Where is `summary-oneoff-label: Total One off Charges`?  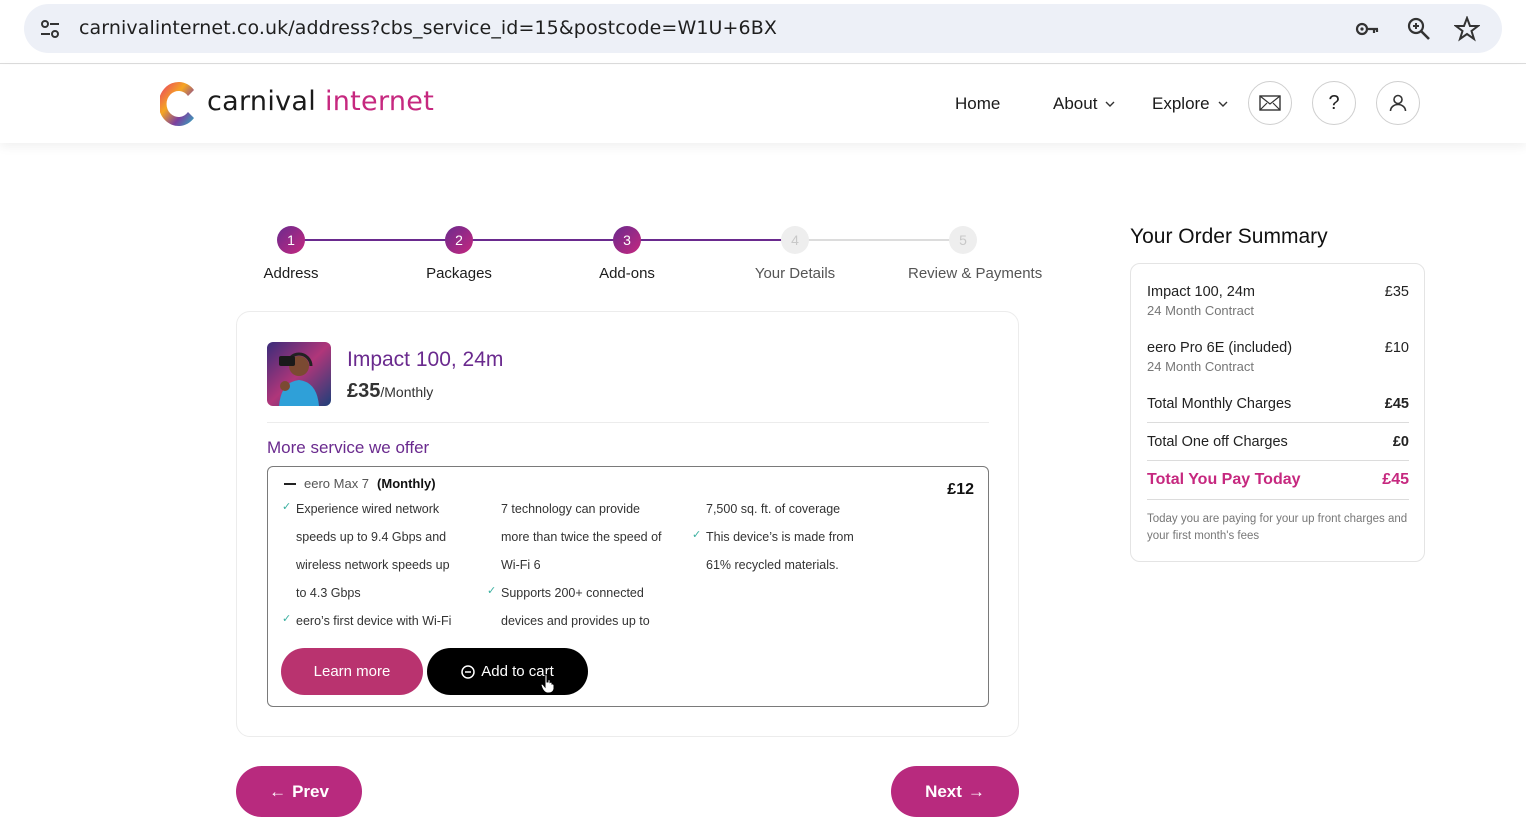 summary-oneoff-label: Total One off Charges is located at coordinates (1217, 442).